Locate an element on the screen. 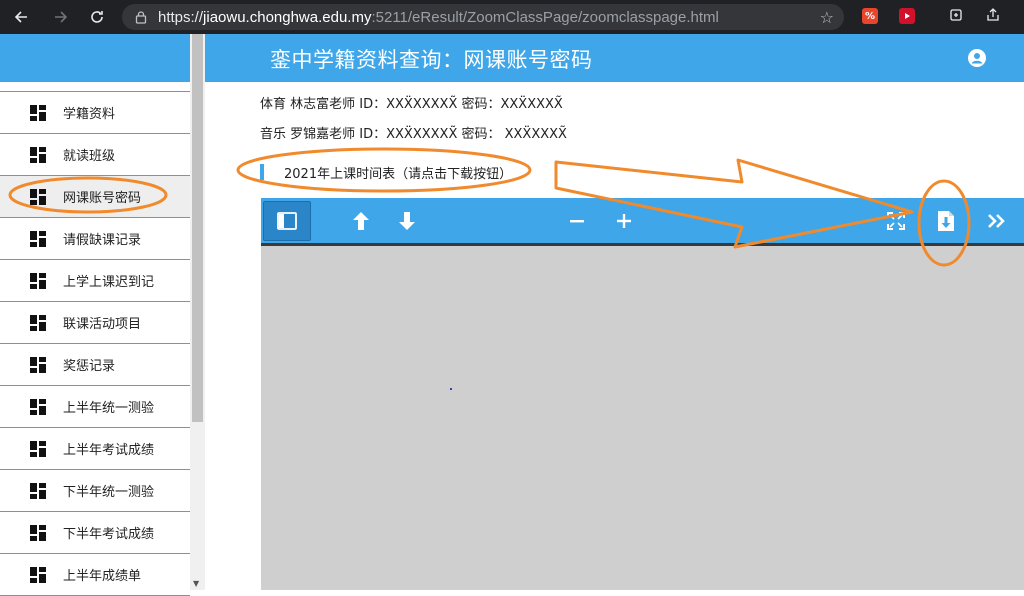 The image size is (1024, 596). sidebar-toggle-icon is located at coordinates (287, 221).